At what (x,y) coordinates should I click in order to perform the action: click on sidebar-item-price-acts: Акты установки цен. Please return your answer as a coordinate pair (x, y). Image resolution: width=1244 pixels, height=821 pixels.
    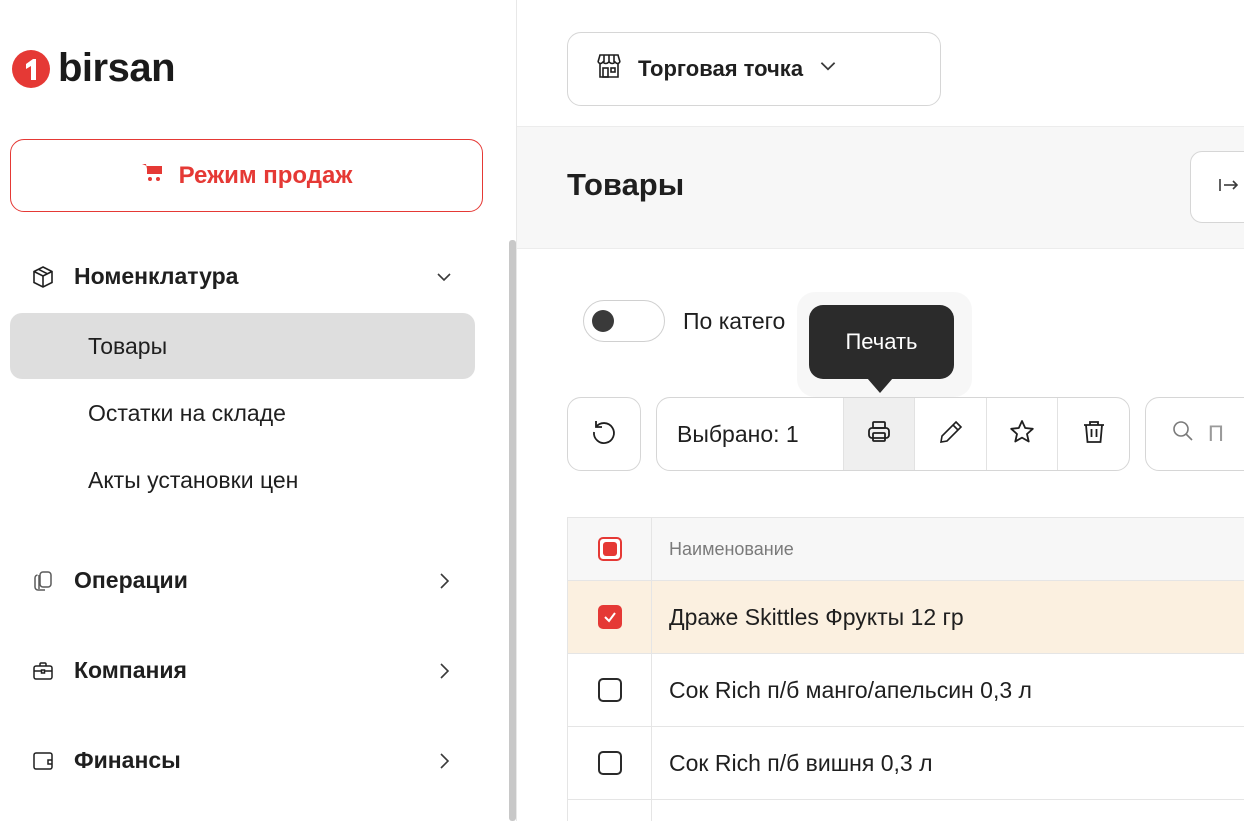
    Looking at the image, I should click on (242, 480).